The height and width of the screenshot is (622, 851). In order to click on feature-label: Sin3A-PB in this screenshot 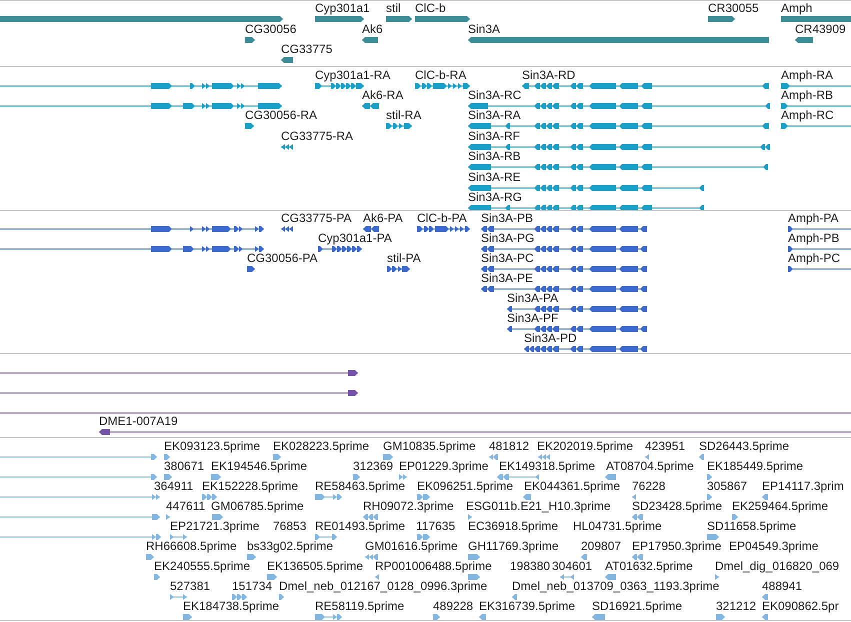, I will do `click(507, 218)`.